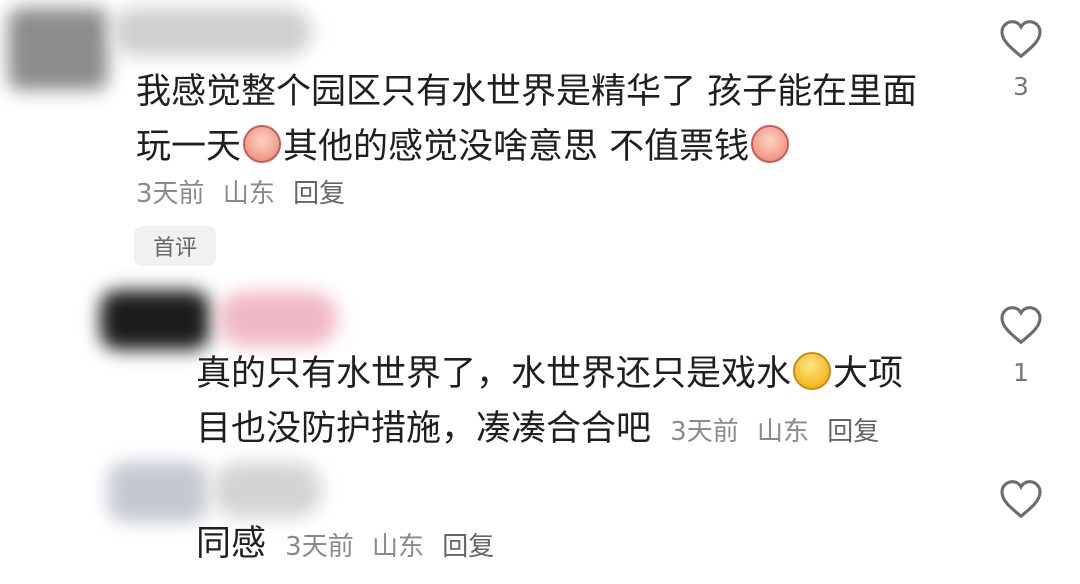 The height and width of the screenshot is (584, 1080). I want to click on like-count: 3, so click(1021, 86).